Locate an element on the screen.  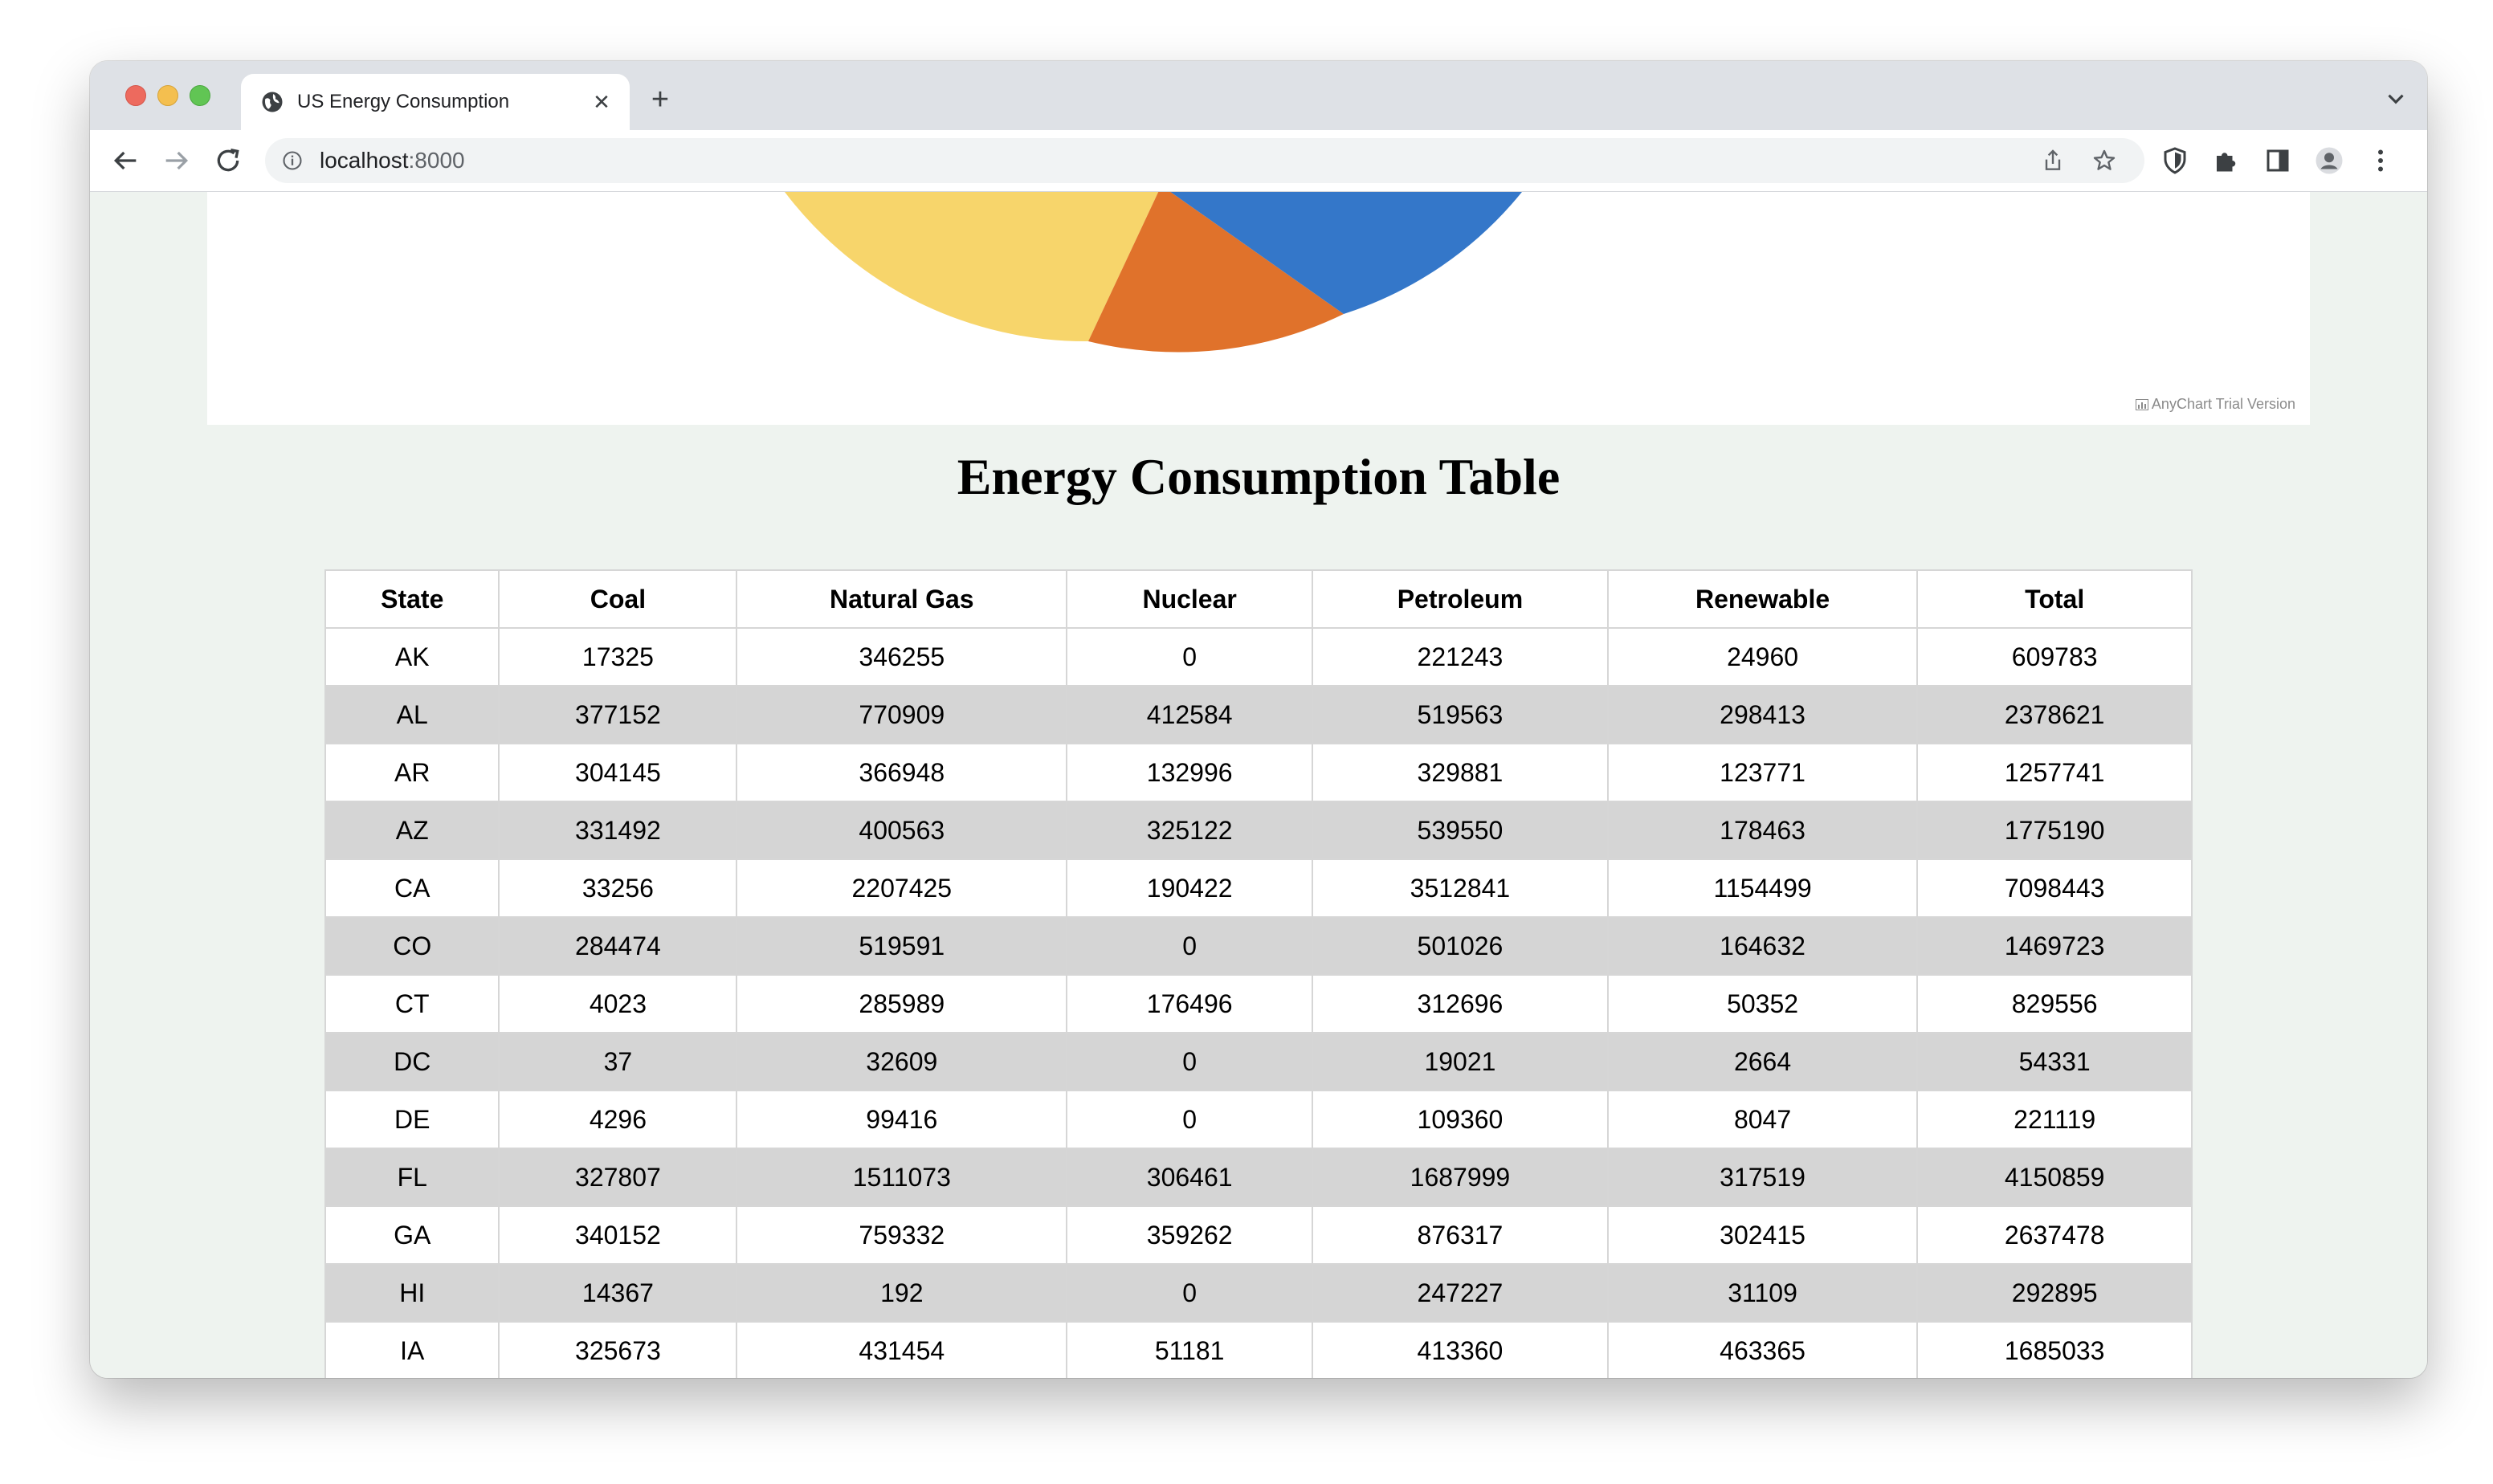
table-cell: 876317 is located at coordinates (1460, 1235).